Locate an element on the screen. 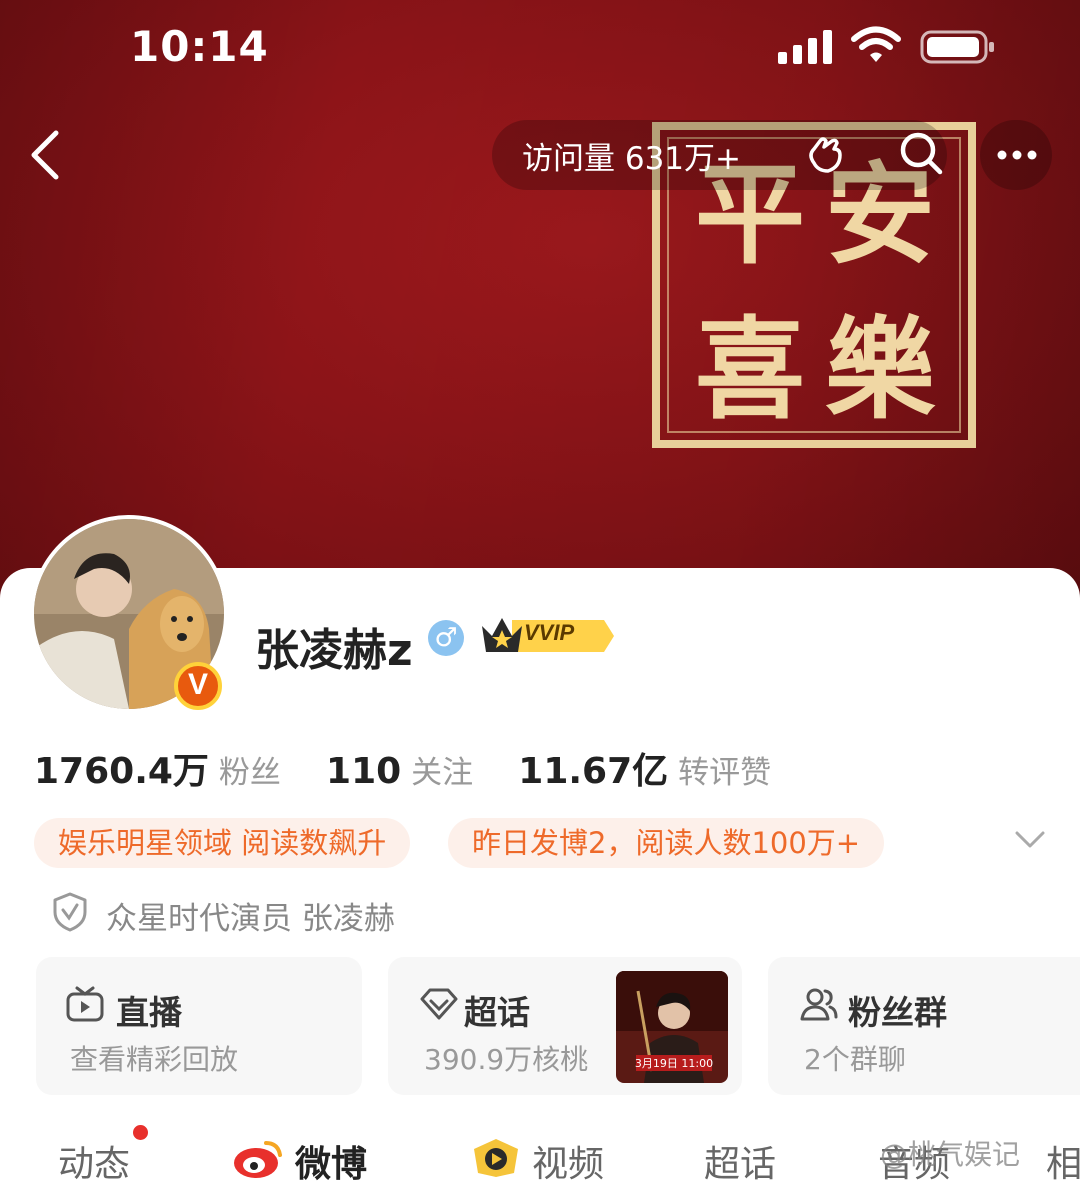 The height and width of the screenshot is (1187, 1080). poster-date: 3月19日 11:00 is located at coordinates (674, 1063).